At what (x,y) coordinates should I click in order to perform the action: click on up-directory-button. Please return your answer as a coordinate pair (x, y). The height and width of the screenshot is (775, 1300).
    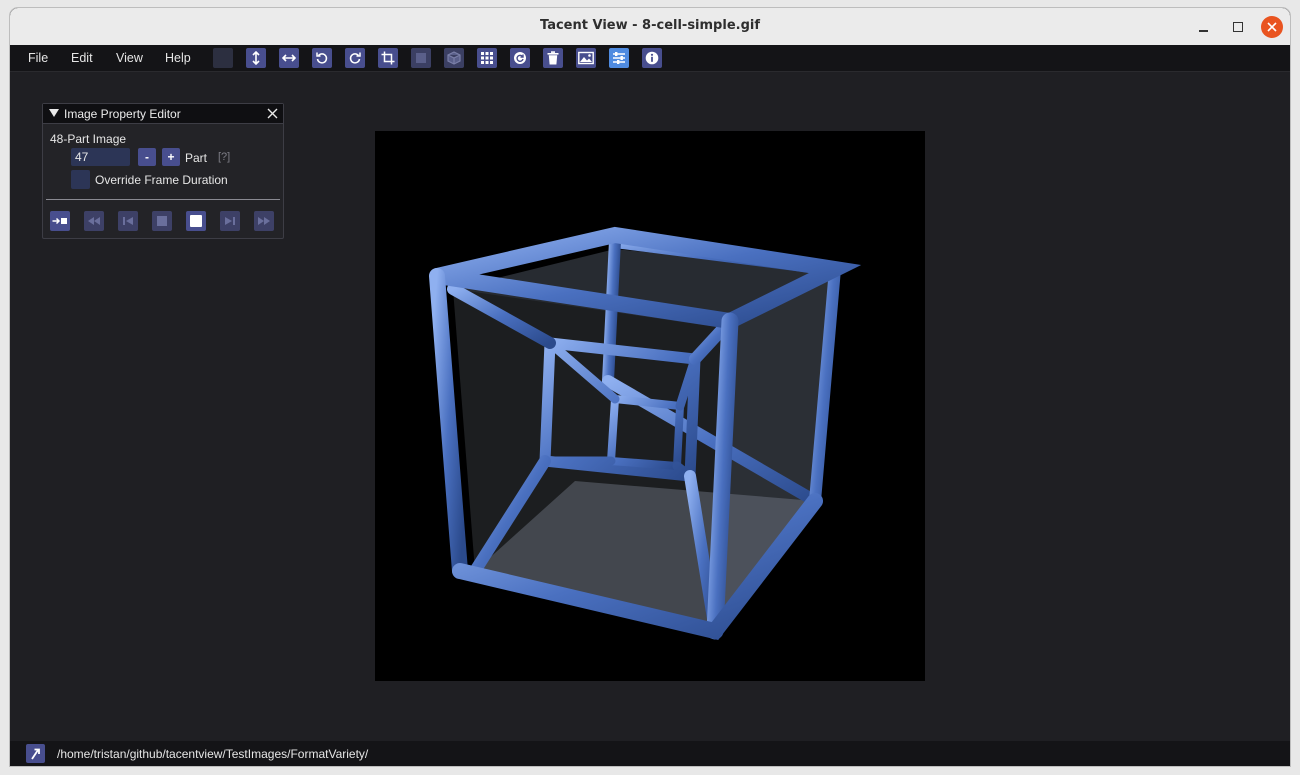
    Looking at the image, I should click on (35, 753).